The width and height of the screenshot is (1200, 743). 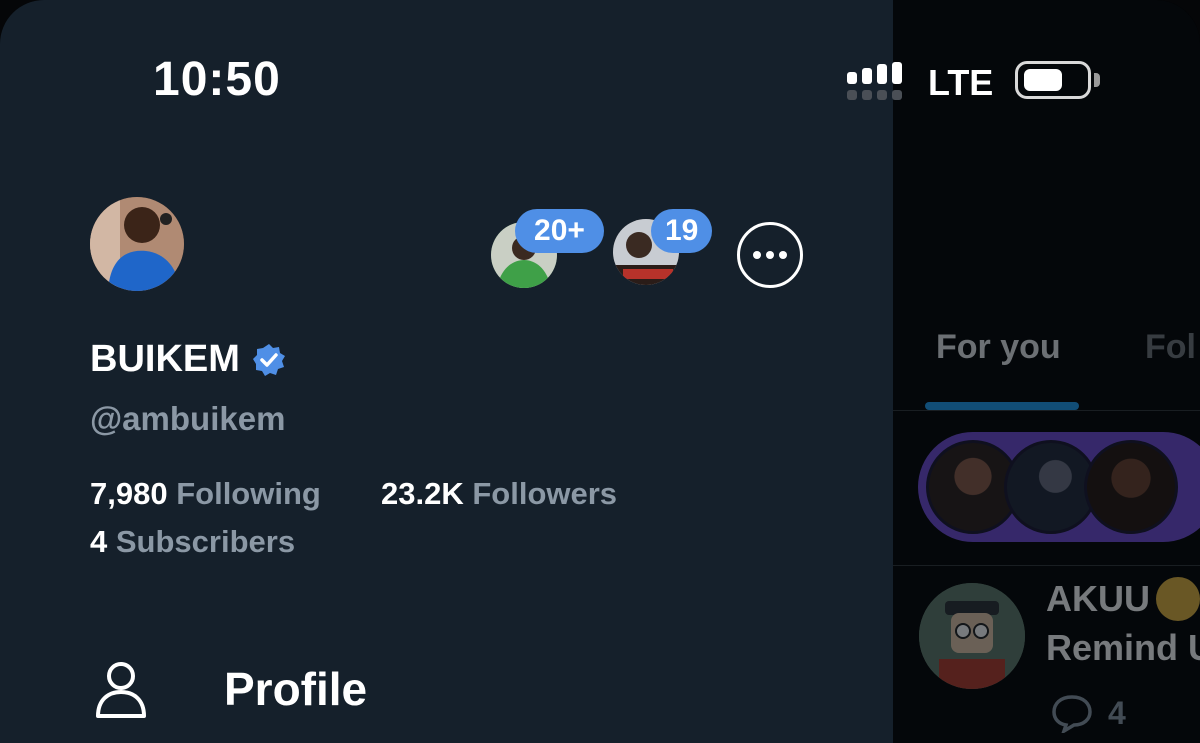 What do you see at coordinates (422, 493) in the screenshot?
I see `followers-count: 23.2K` at bounding box center [422, 493].